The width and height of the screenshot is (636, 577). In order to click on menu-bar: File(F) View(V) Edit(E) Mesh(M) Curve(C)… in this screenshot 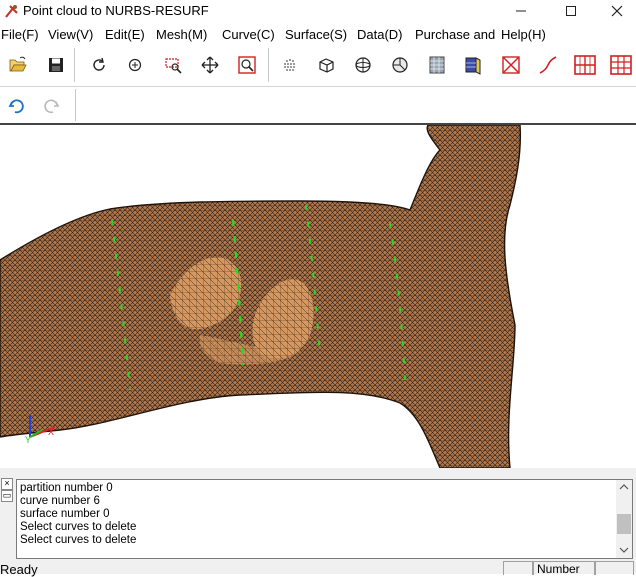, I will do `click(318, 34)`.